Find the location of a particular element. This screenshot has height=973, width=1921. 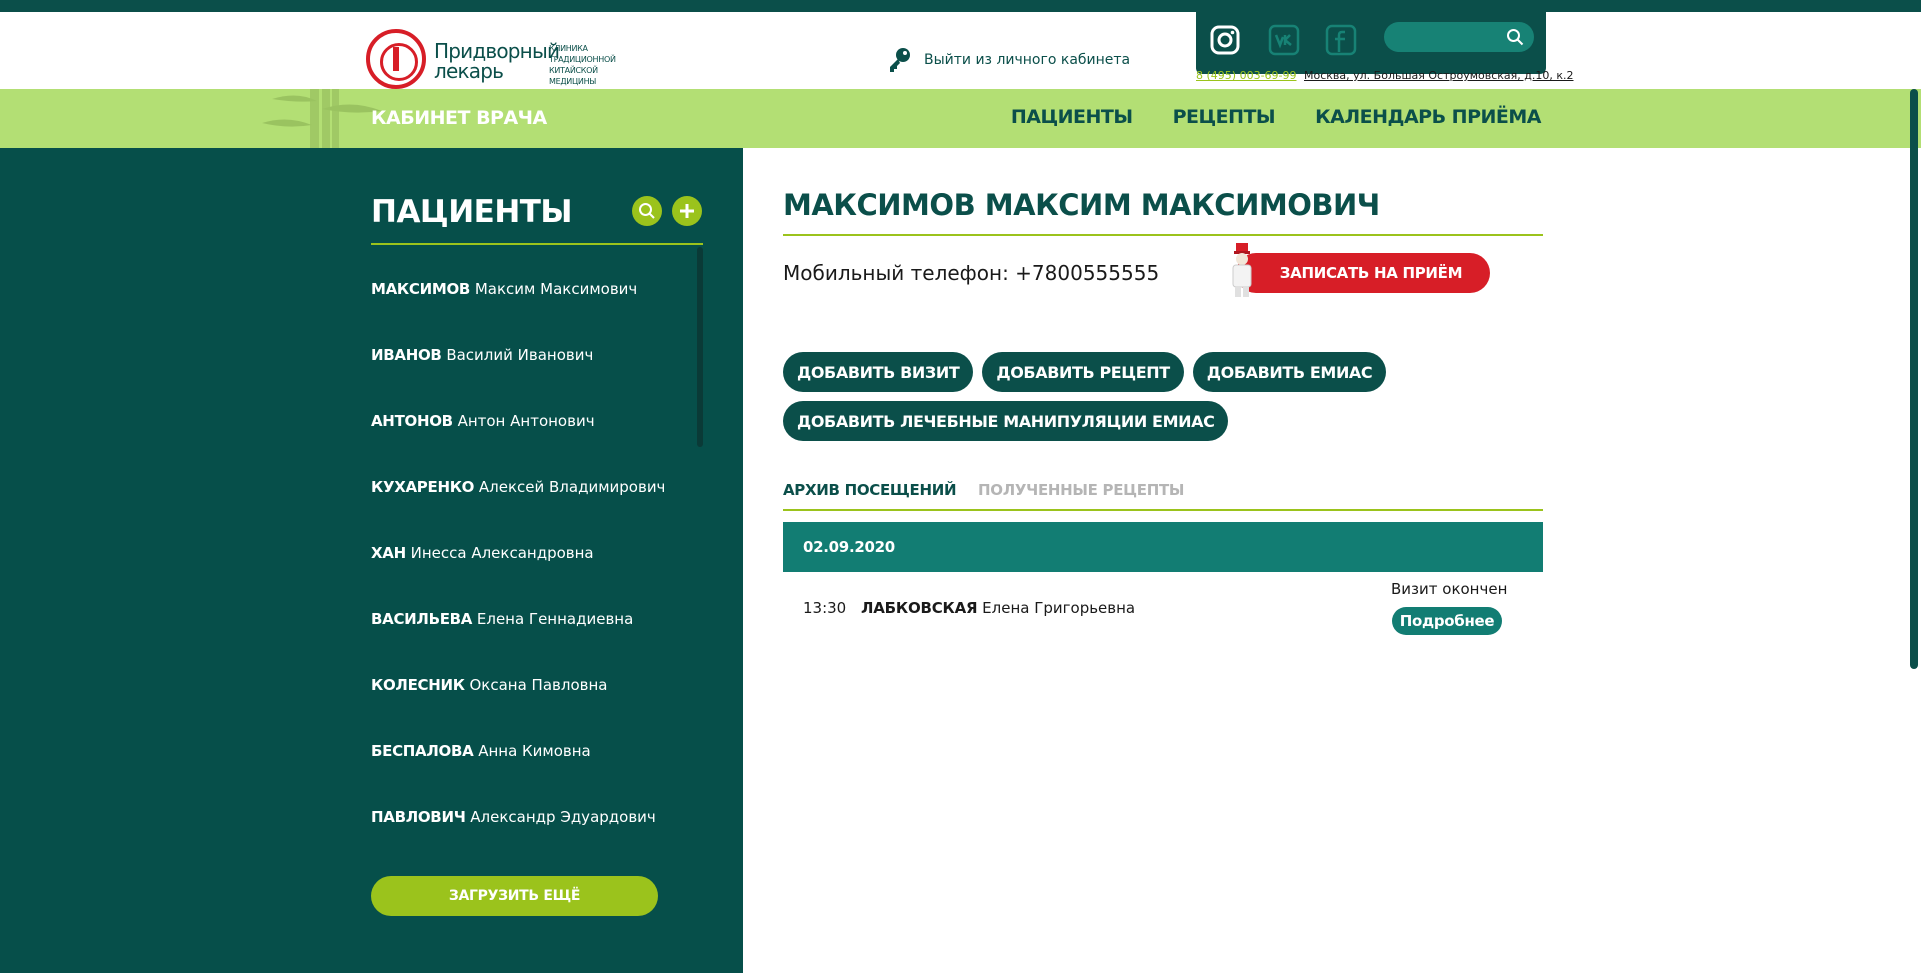

visit-time: 13:30 is located at coordinates (825, 608).